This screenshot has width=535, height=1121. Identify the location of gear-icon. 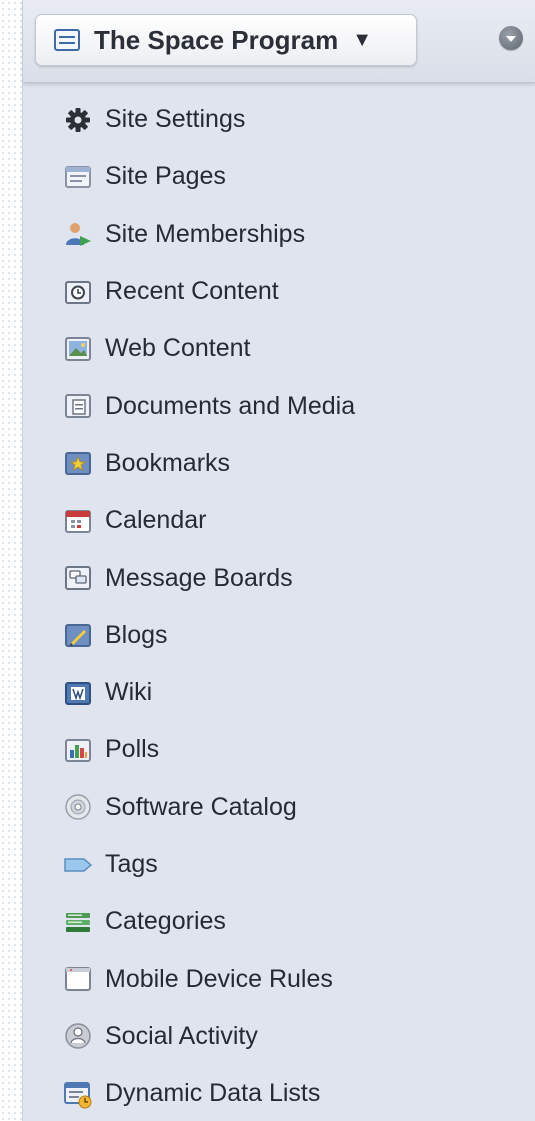
(78, 120).